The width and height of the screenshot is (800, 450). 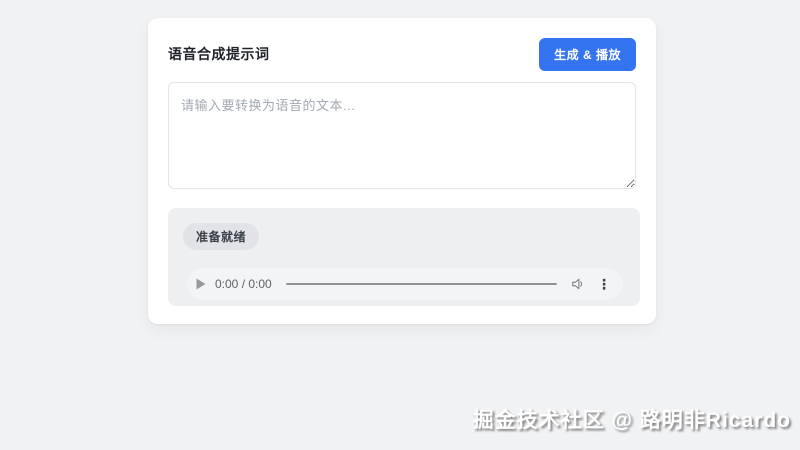 What do you see at coordinates (404, 257) in the screenshot?
I see `result-panel: 准备就绪 0:00 / 0:00 ⋮` at bounding box center [404, 257].